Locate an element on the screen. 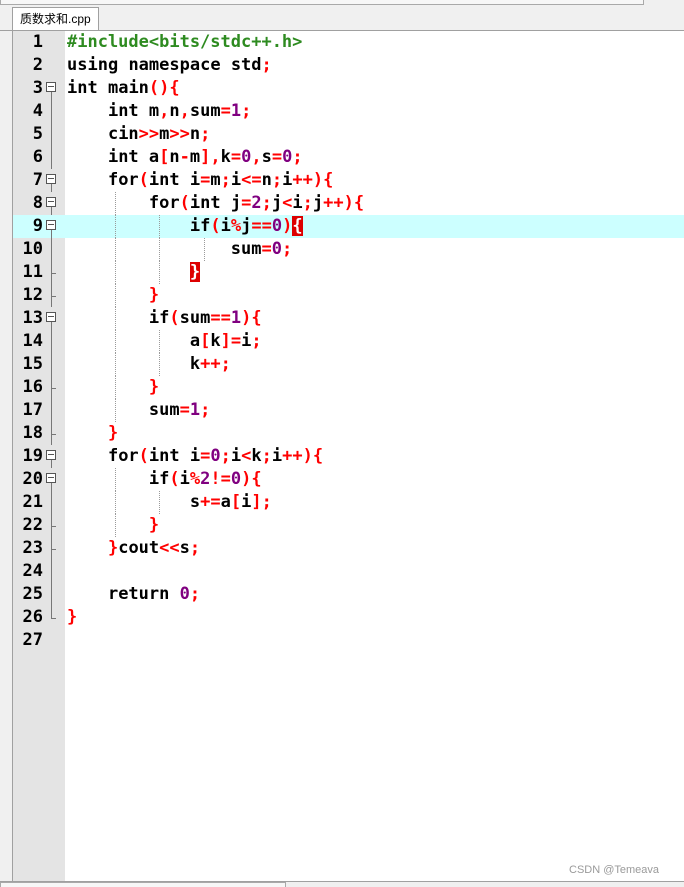 The image size is (684, 887). code-line-20: 20 if(i%2!=0){ is located at coordinates (348, 479).